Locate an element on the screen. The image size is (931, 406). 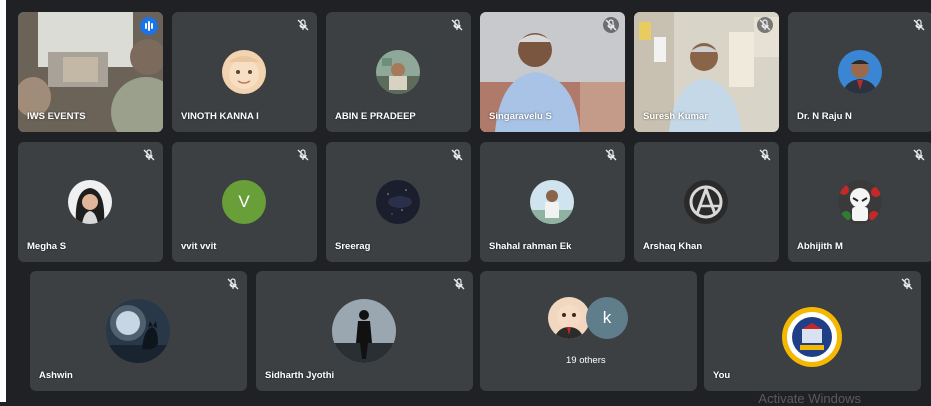
participant-tile-shahal: Shahal rahman Ek is located at coordinates (552, 202).